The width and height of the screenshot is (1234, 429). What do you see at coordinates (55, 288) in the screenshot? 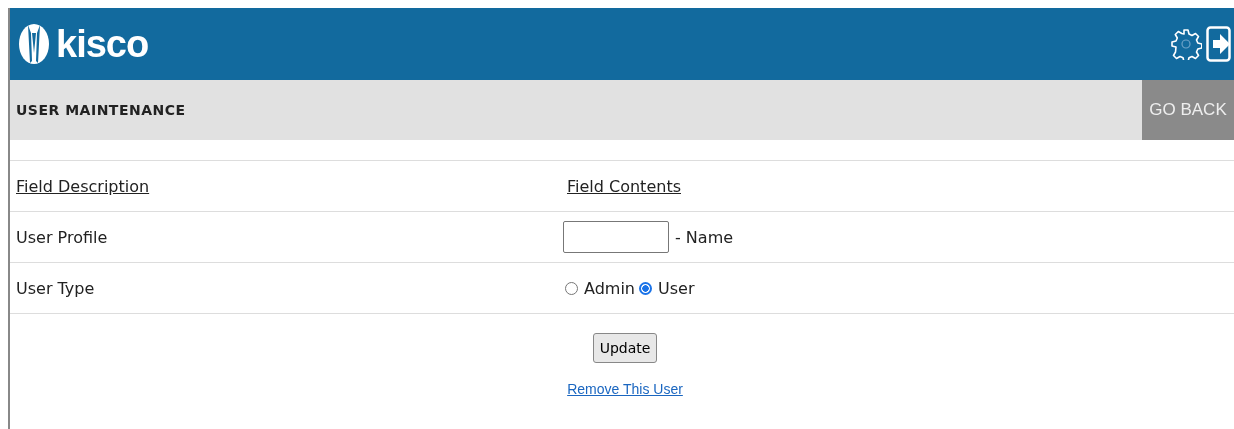
I see `field-label: User Type` at bounding box center [55, 288].